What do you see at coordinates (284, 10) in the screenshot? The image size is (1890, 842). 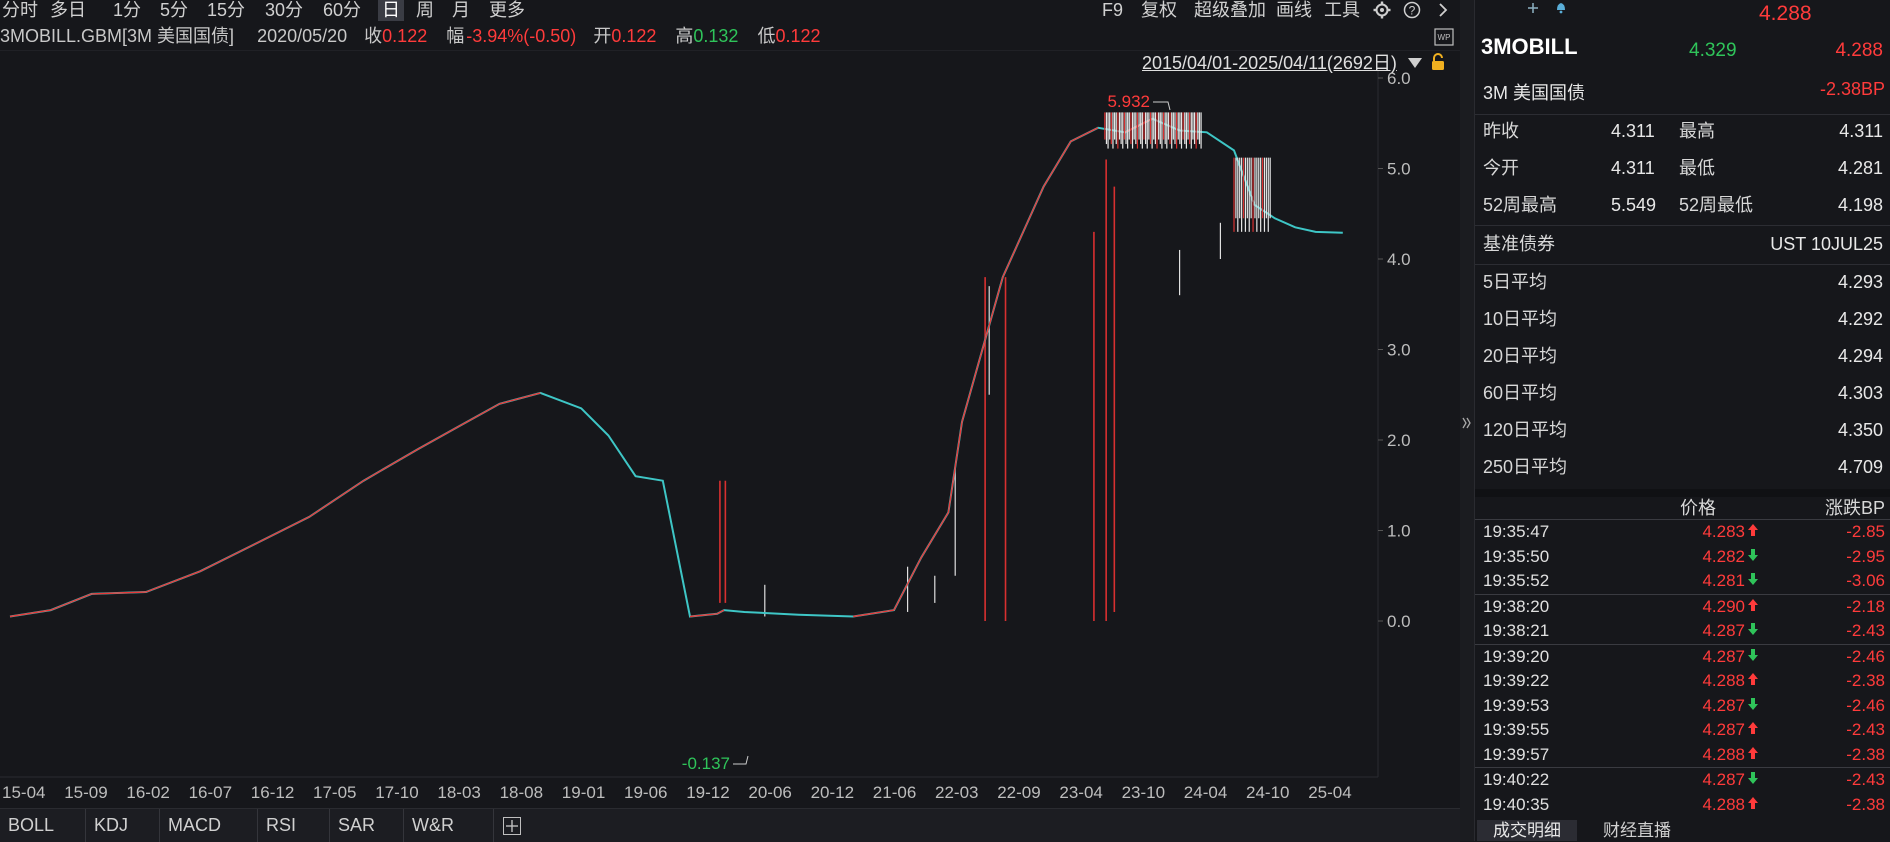 I see `timeframe-30min: 30分` at bounding box center [284, 10].